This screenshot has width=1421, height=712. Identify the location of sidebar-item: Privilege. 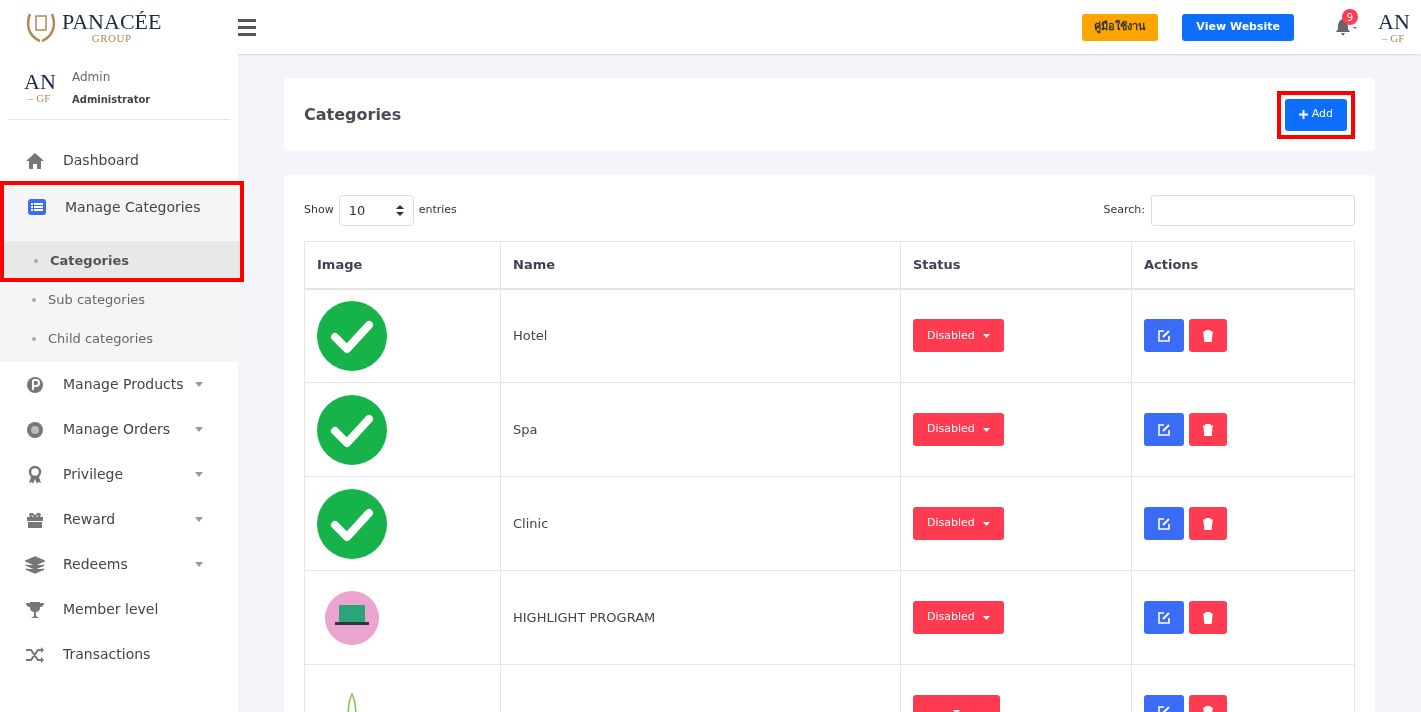
(119, 474).